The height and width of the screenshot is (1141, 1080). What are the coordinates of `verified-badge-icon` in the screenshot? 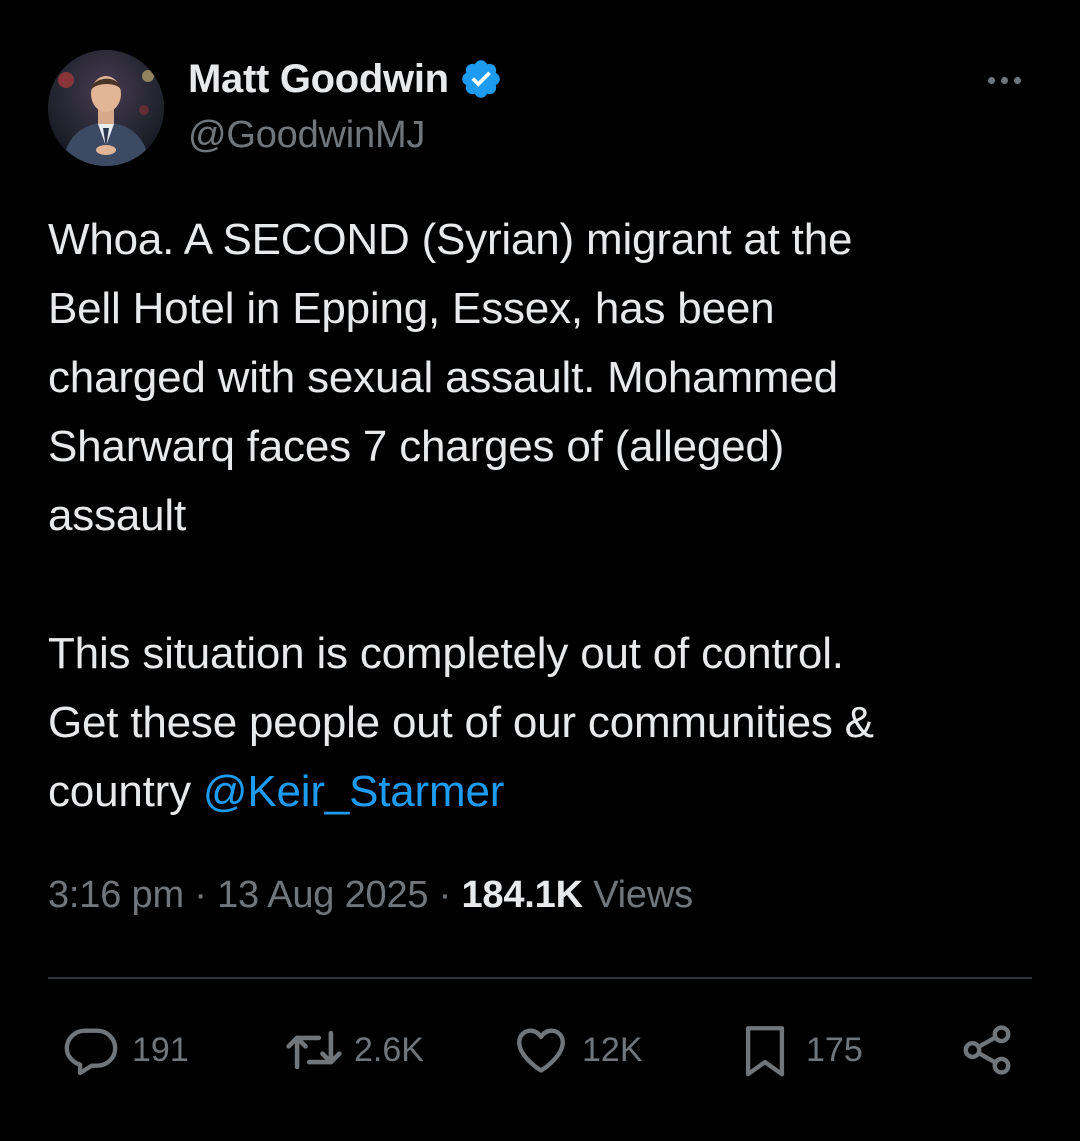 It's located at (481, 79).